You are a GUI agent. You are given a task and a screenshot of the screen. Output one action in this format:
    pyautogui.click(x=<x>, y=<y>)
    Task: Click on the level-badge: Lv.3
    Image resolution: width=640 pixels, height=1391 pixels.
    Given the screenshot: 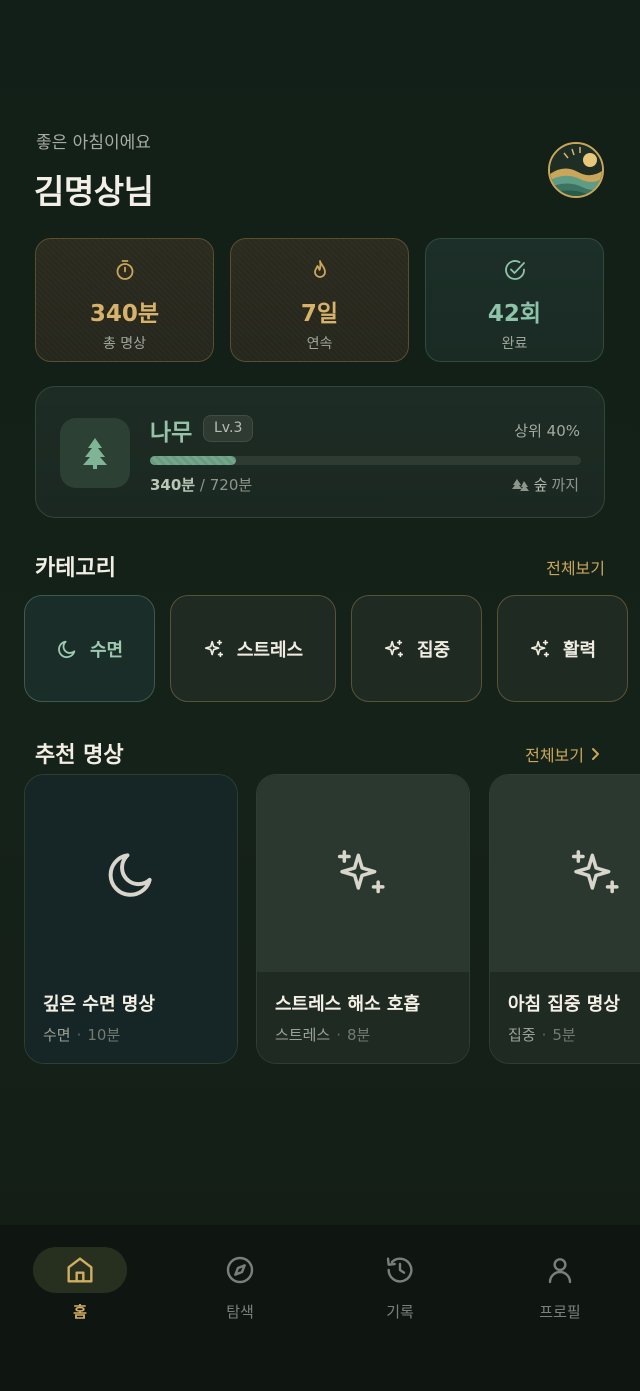 What is the action you would take?
    pyautogui.click(x=228, y=428)
    